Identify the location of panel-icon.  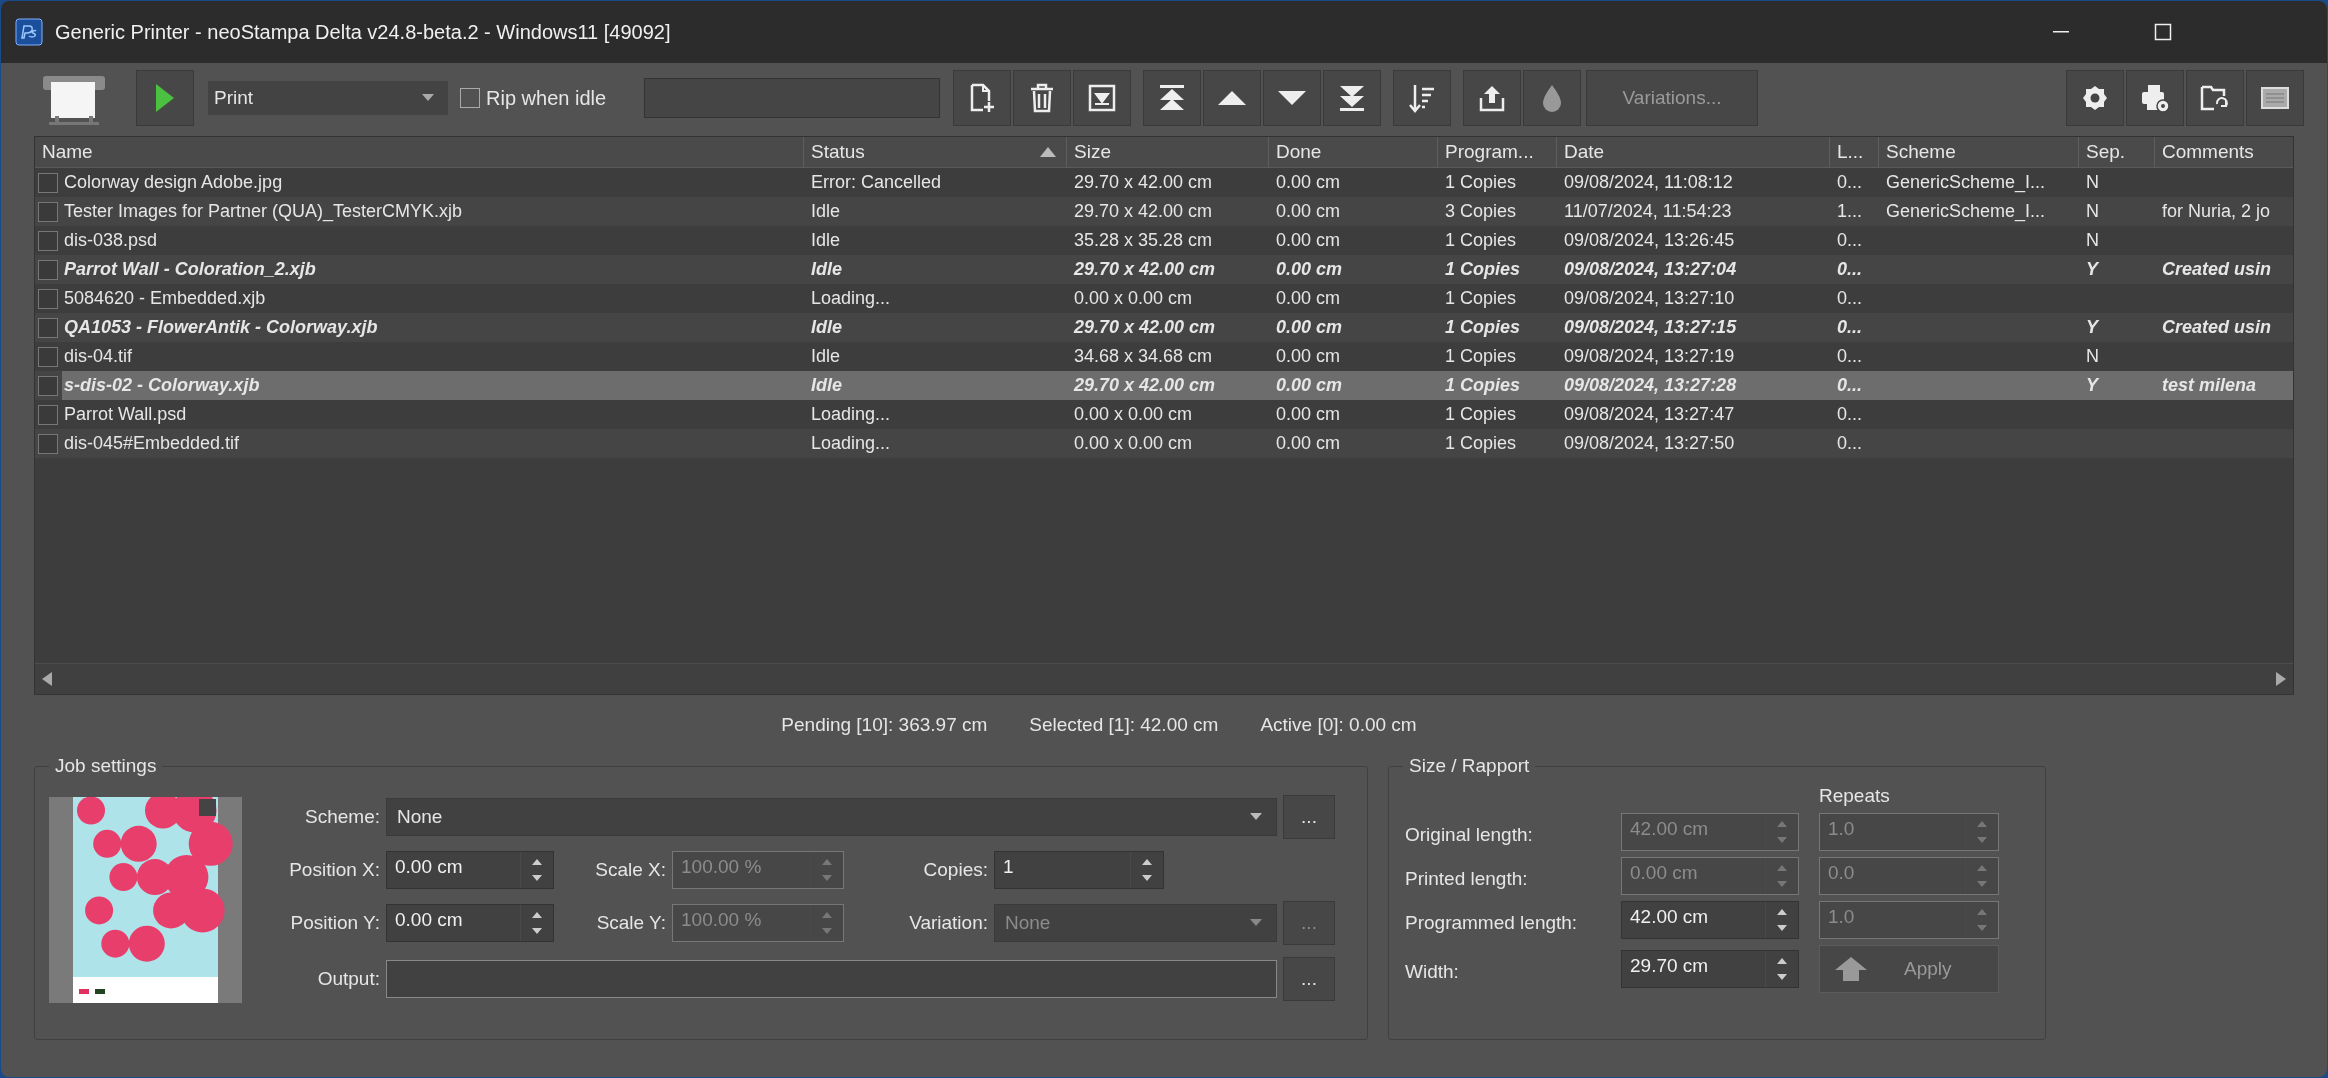
(2275, 98).